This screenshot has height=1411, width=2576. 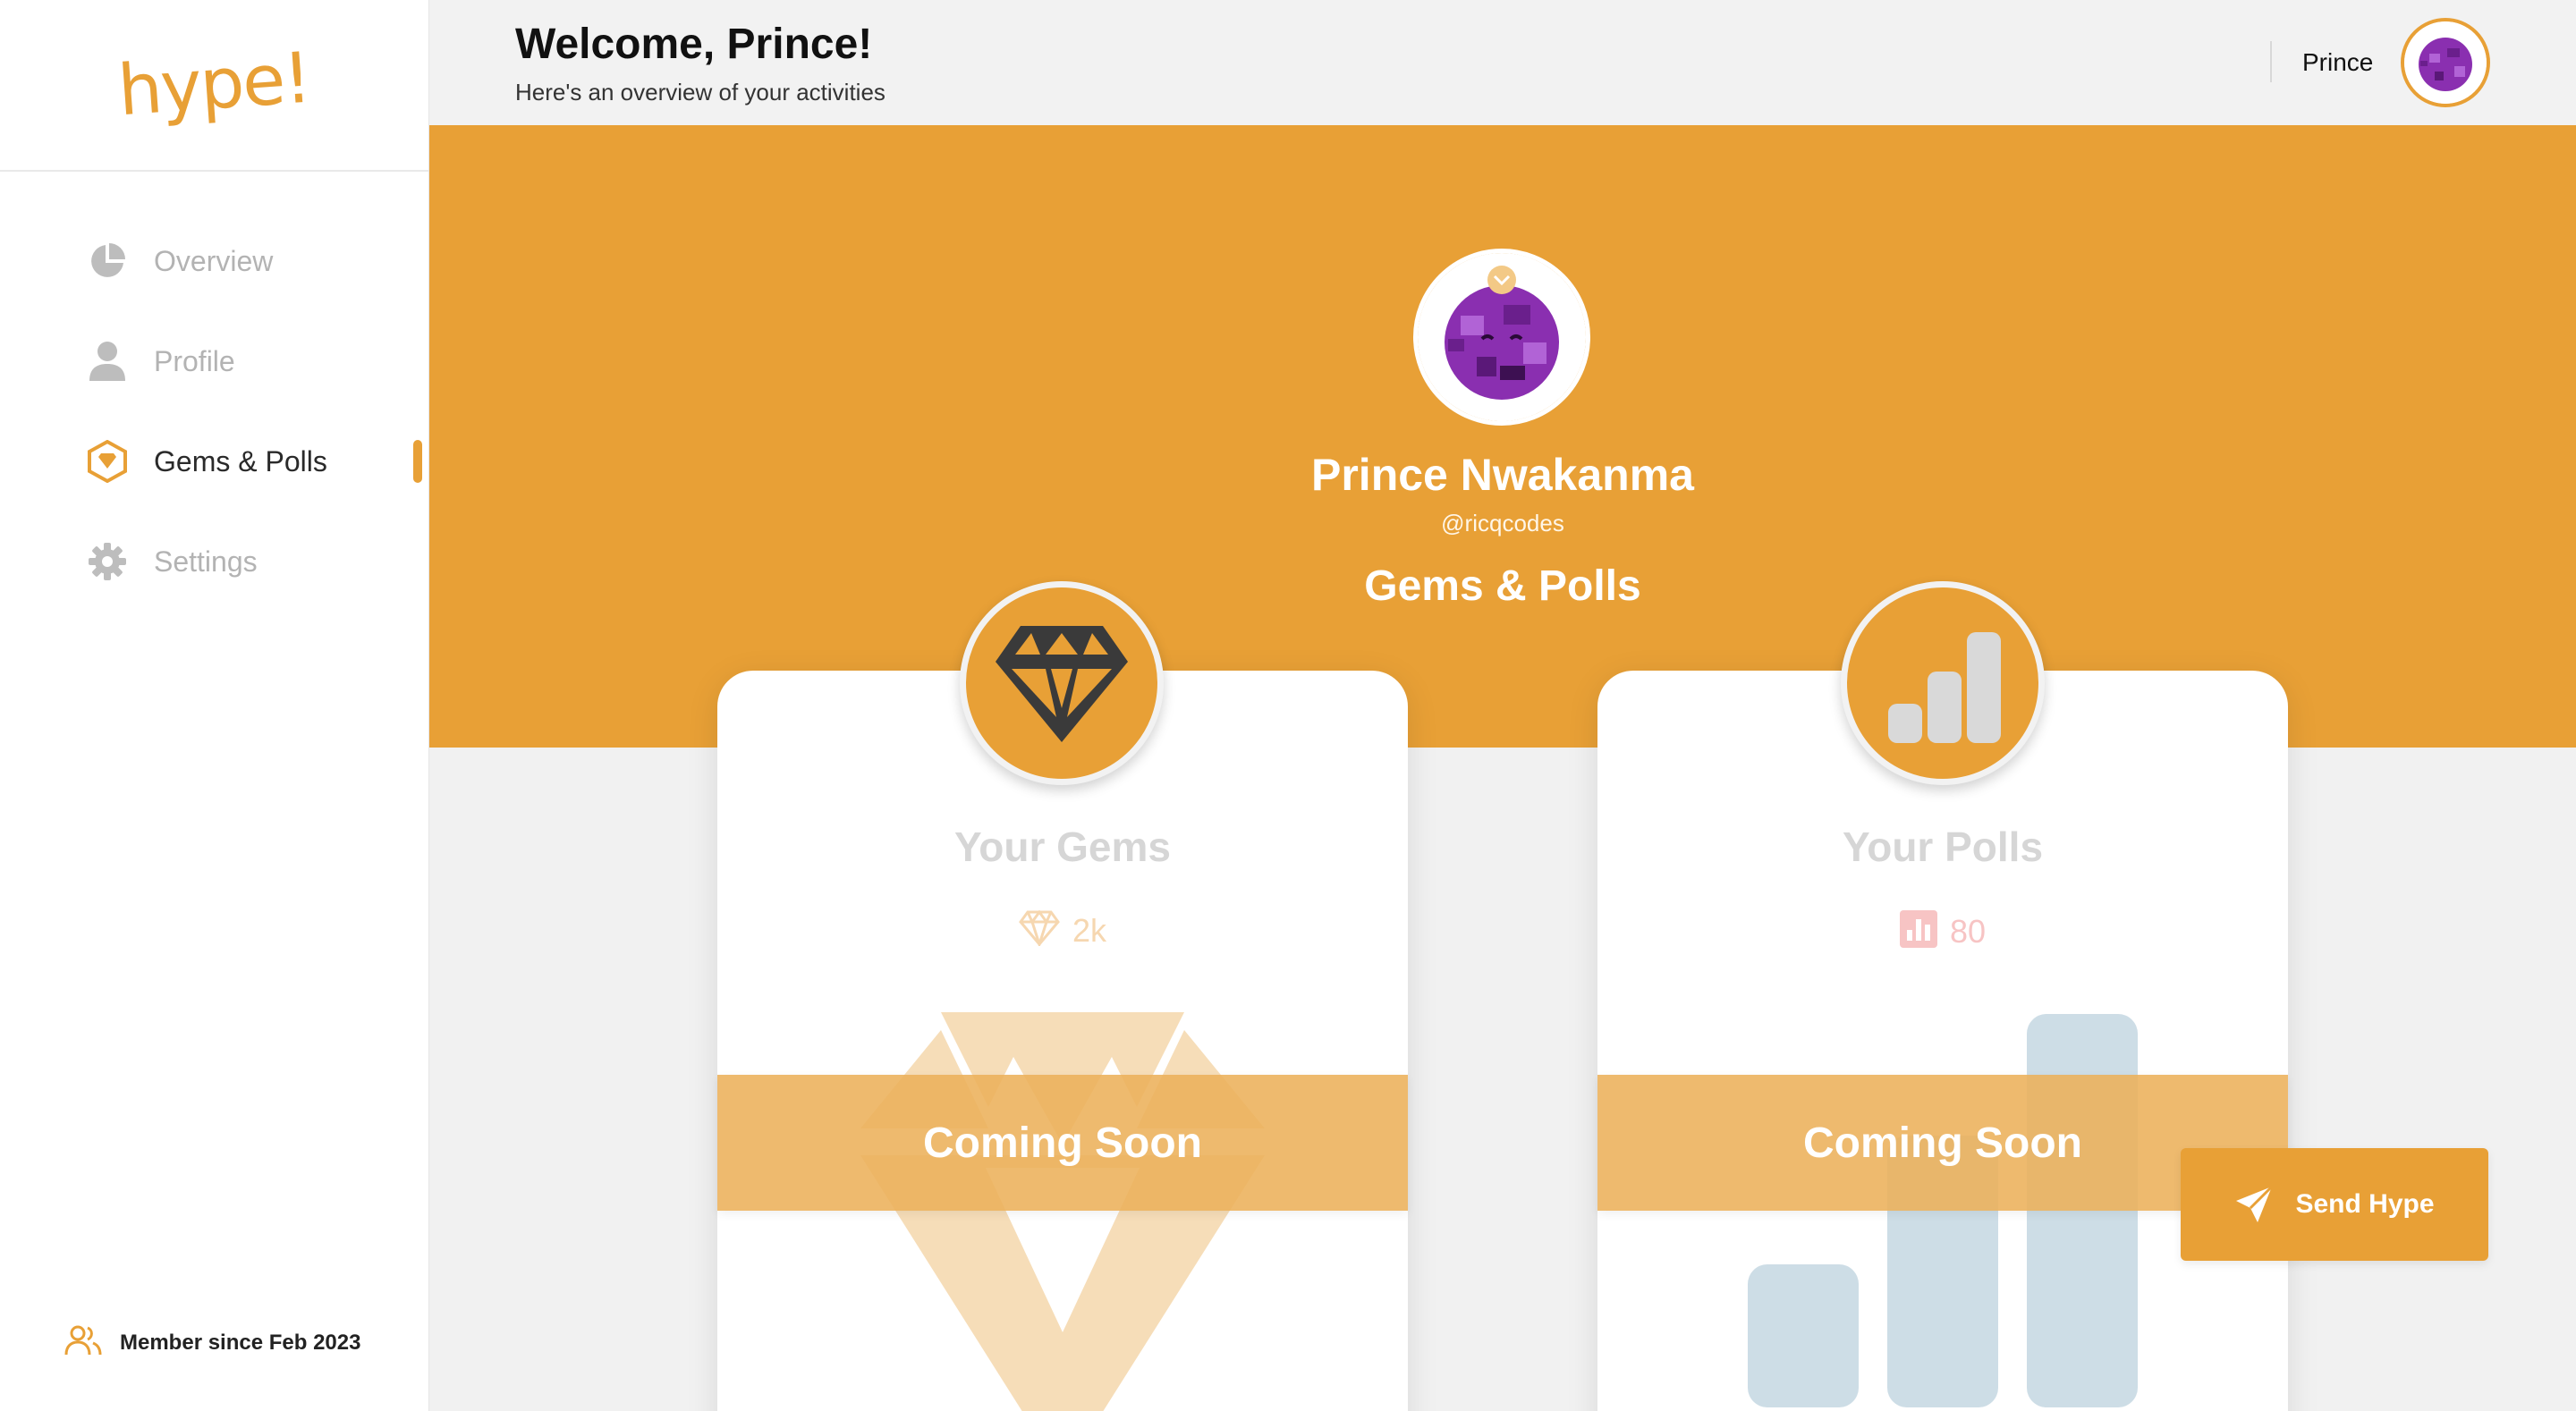 I want to click on polls-badge, so click(x=1943, y=683).